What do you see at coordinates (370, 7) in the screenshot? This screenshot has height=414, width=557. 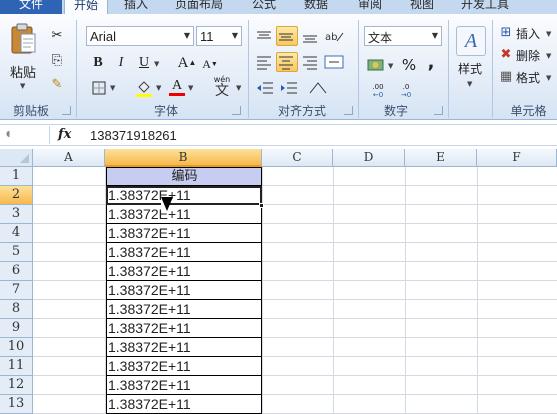 I see `tab-review: 审阅` at bounding box center [370, 7].